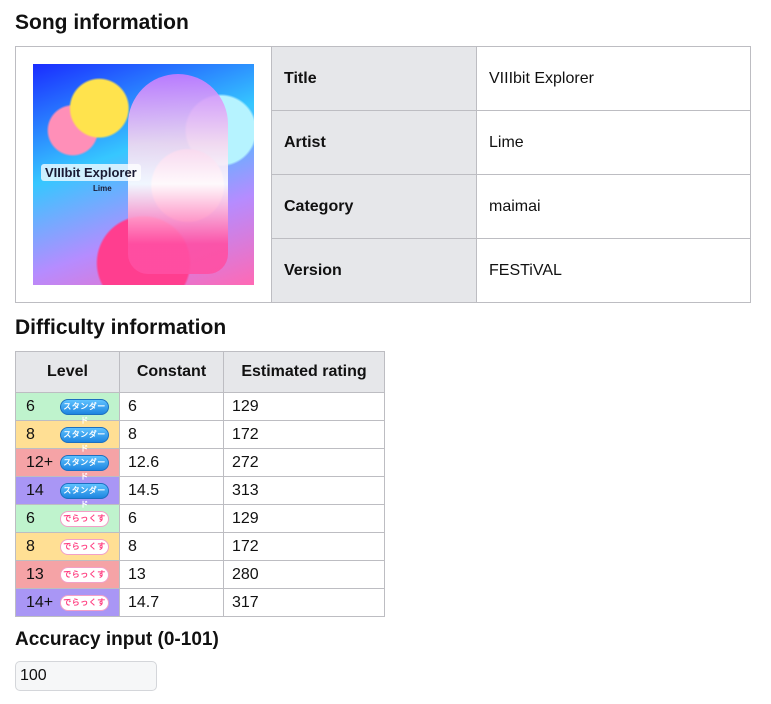  What do you see at coordinates (102, 188) in the screenshot?
I see `jacket-artist-text: Lime` at bounding box center [102, 188].